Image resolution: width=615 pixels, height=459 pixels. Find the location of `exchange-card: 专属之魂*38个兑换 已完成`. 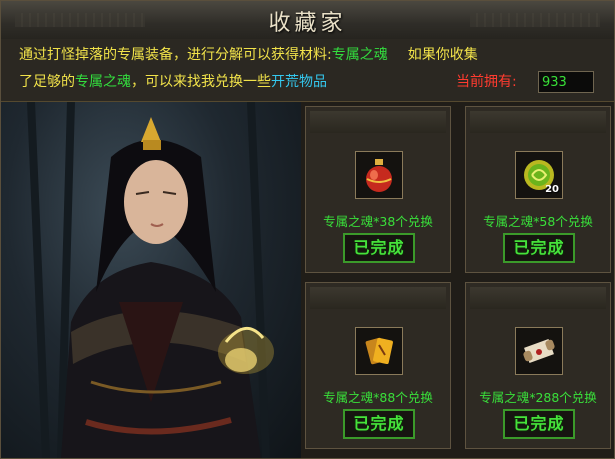

exchange-card: 专属之魂*38个兑换 已完成 is located at coordinates (378, 189).